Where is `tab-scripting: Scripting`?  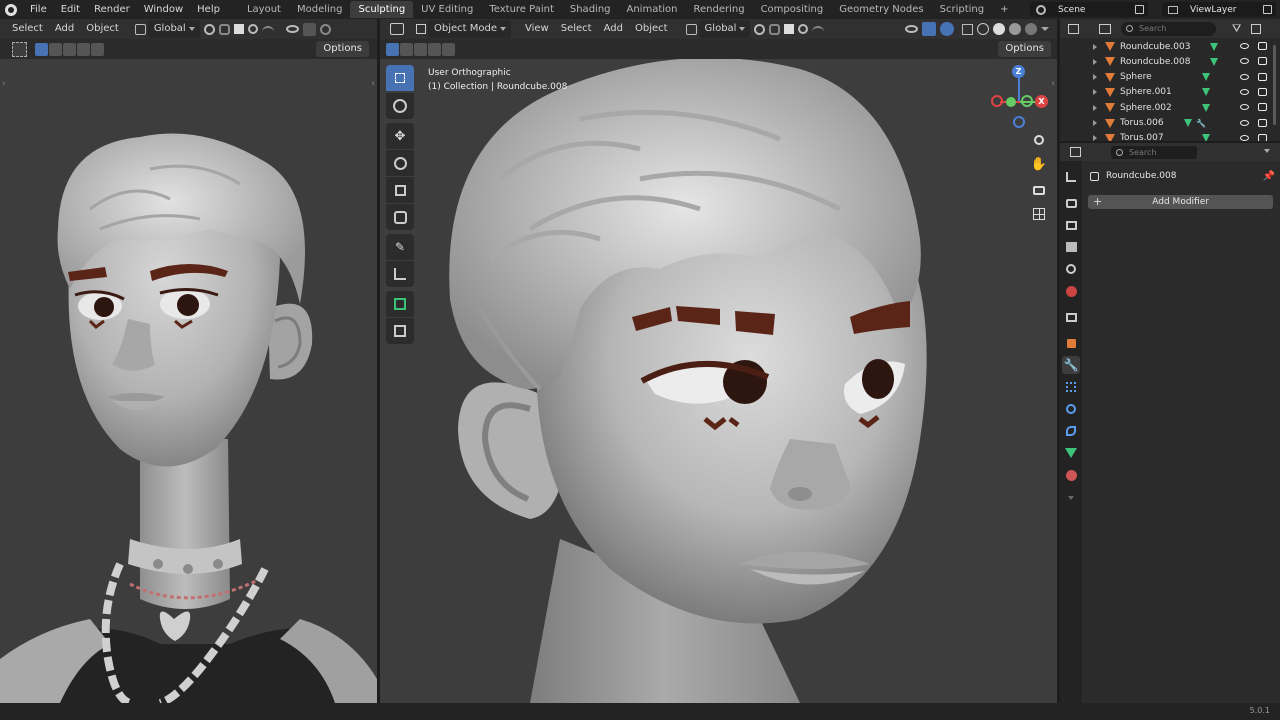
tab-scripting: Scripting is located at coordinates (962, 9).